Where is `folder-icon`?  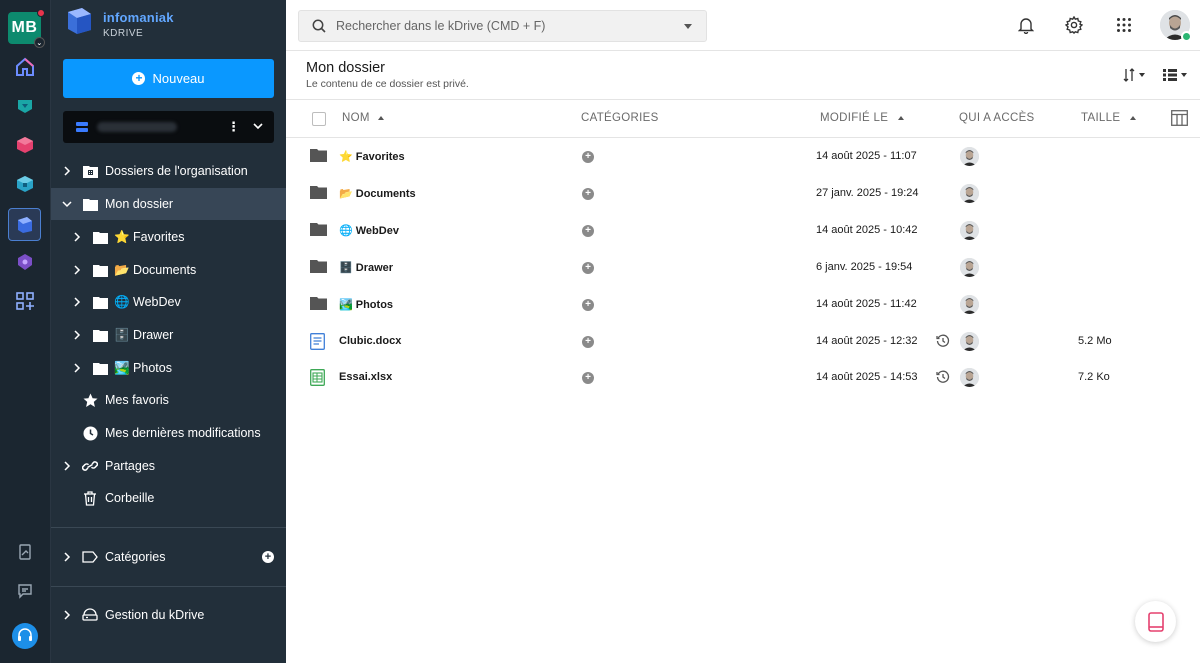 folder-icon is located at coordinates (100, 302).